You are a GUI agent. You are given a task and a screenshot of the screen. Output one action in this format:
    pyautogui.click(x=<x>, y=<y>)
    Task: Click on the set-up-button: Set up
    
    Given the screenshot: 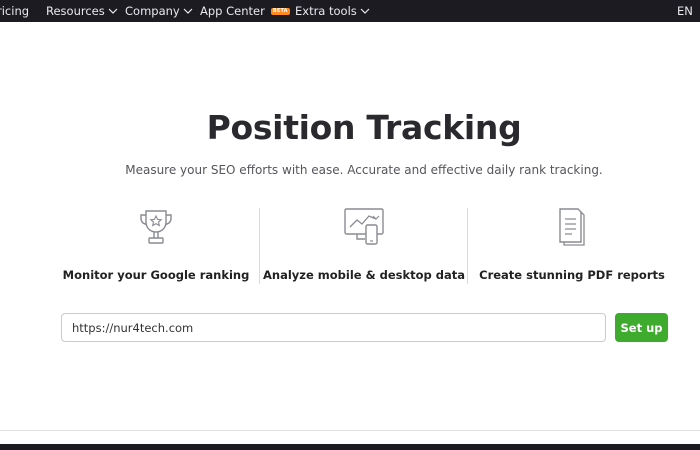 What is the action you would take?
    pyautogui.click(x=641, y=327)
    